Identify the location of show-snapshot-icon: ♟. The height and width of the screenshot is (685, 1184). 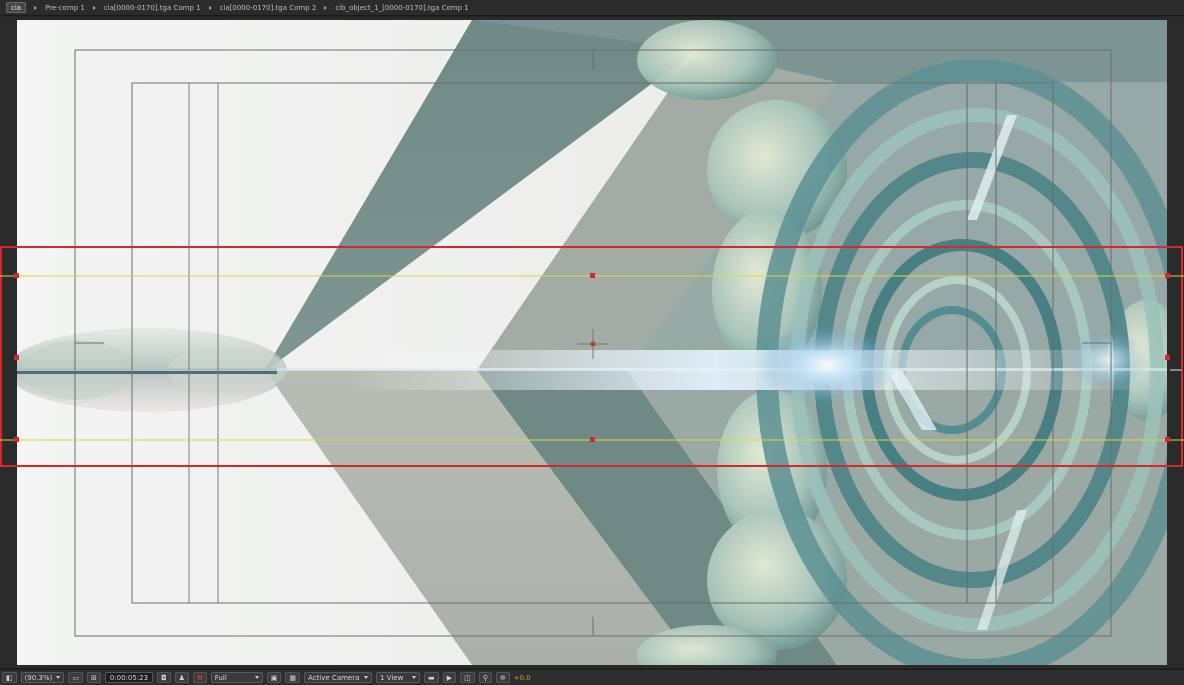
(181, 677).